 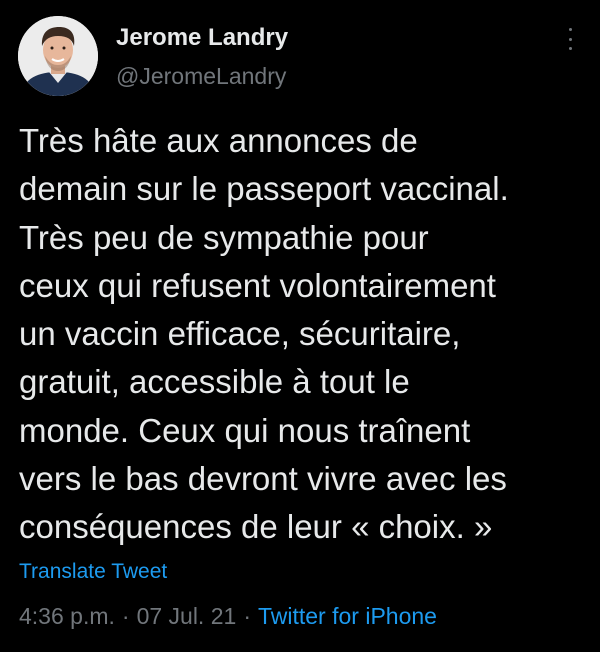 What do you see at coordinates (67, 616) in the screenshot?
I see `tweet-time: 4:36 p.m.` at bounding box center [67, 616].